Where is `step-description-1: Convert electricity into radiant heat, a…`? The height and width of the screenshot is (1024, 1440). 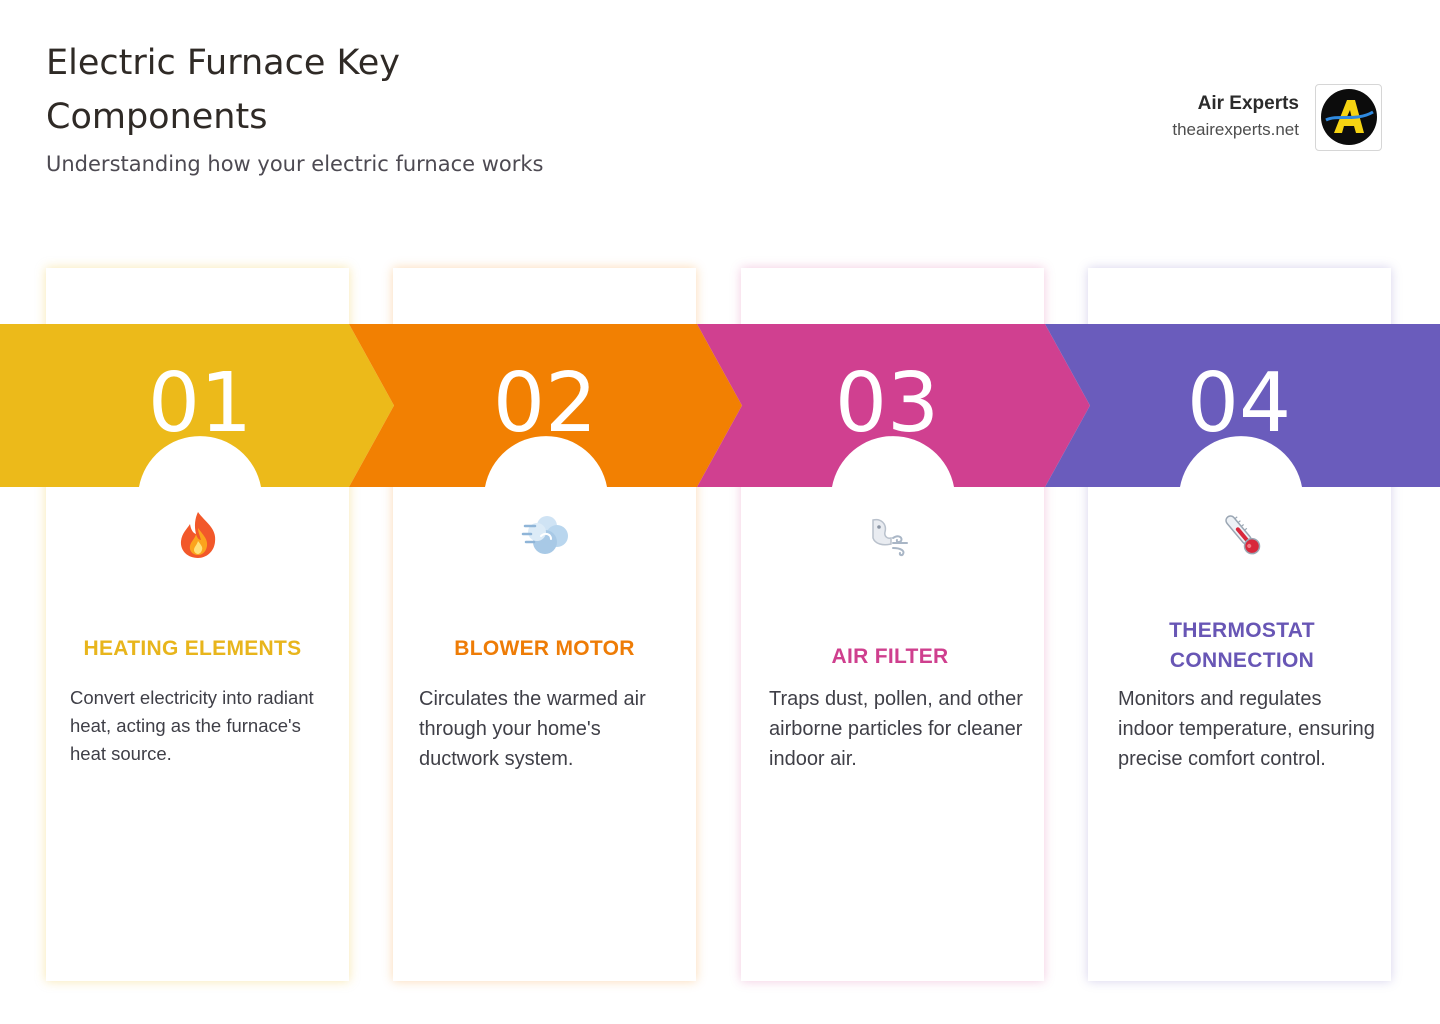 step-description-1: Convert electricity into radiant heat, a… is located at coordinates (192, 725).